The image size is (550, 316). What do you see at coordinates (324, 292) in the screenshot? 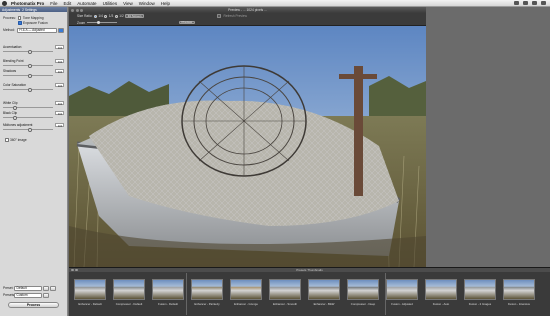
I see `preset-thumbnail: Enhancer - B&W` at bounding box center [324, 292].